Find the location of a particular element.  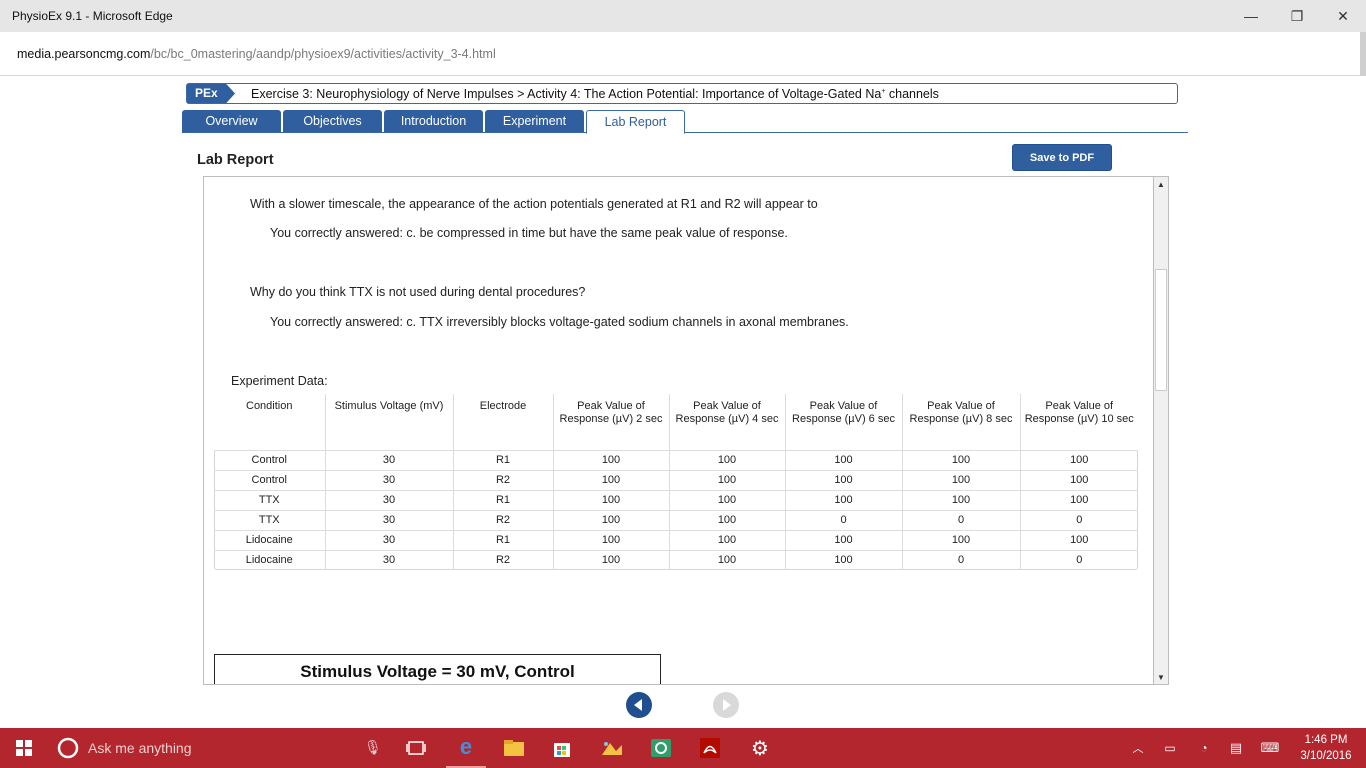

task-view-icon is located at coordinates (416, 748).